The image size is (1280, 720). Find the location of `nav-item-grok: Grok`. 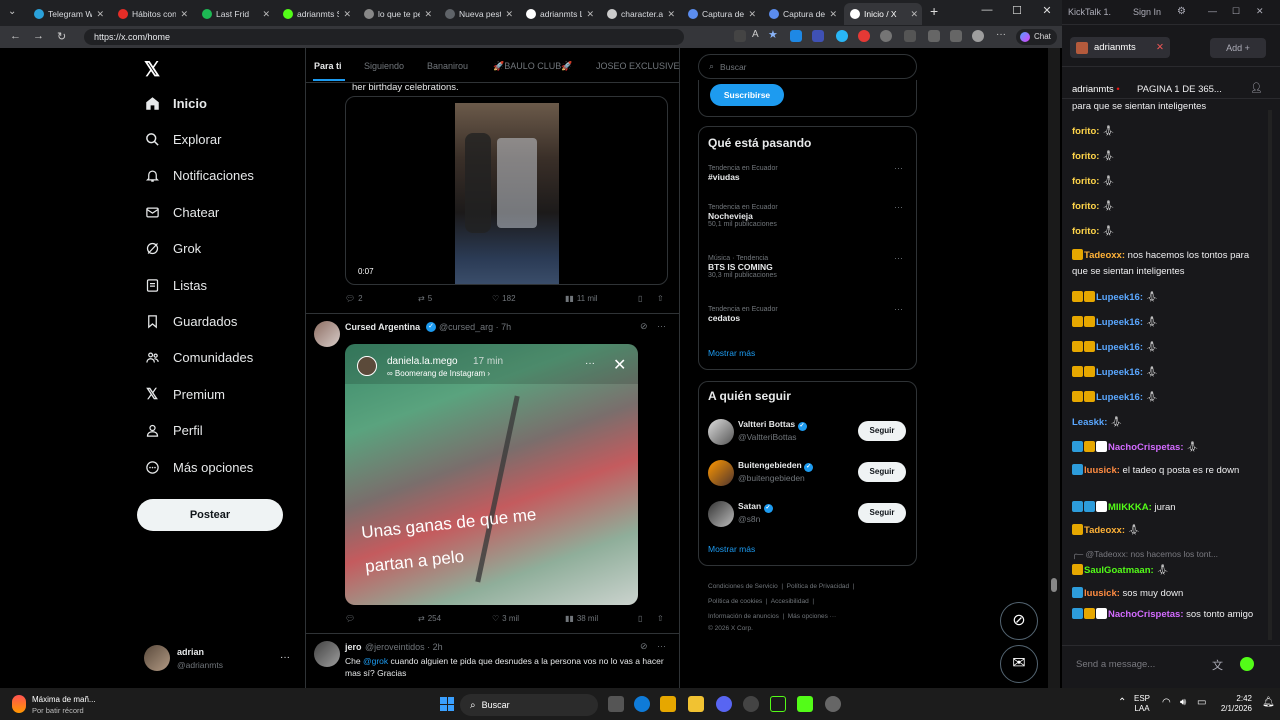

nav-item-grok: Grok is located at coordinates (172, 249).